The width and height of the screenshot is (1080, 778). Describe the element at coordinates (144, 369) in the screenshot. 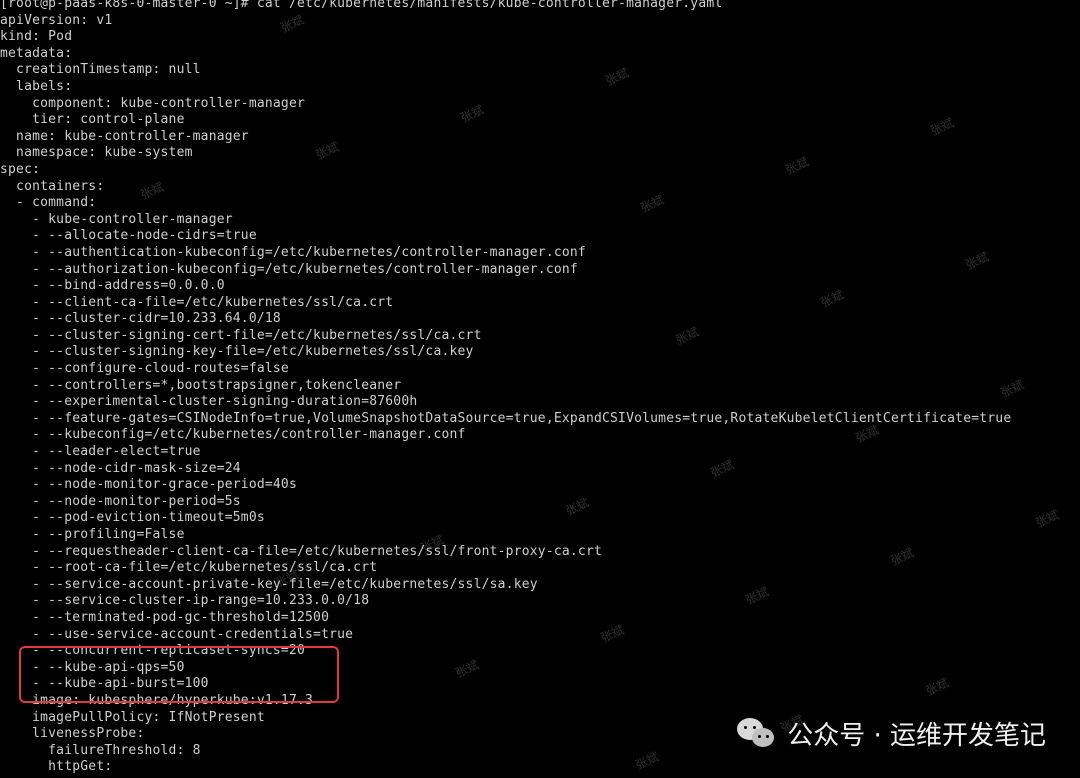

I see `terminal-line: - --configure-cloud-routes=false` at that location.